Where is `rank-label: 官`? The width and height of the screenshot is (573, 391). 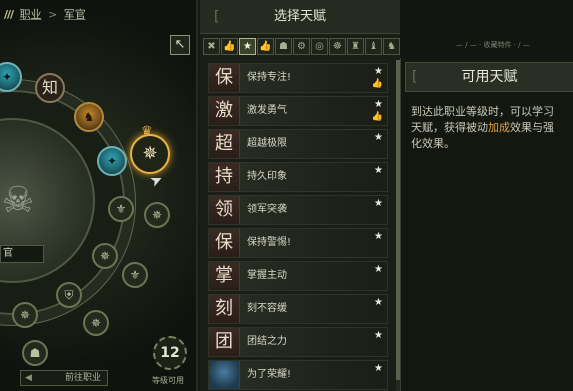 rank-label: 官 is located at coordinates (22, 254).